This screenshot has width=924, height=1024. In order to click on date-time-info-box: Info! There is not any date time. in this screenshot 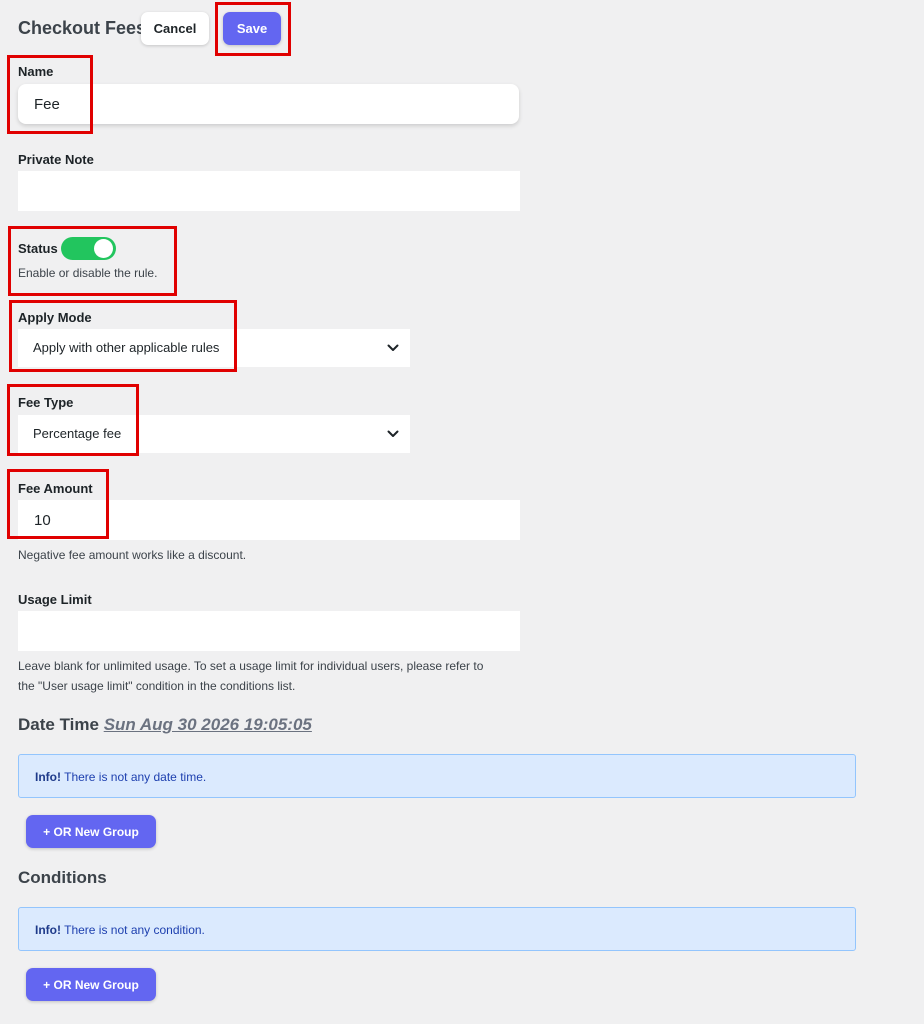, I will do `click(437, 776)`.